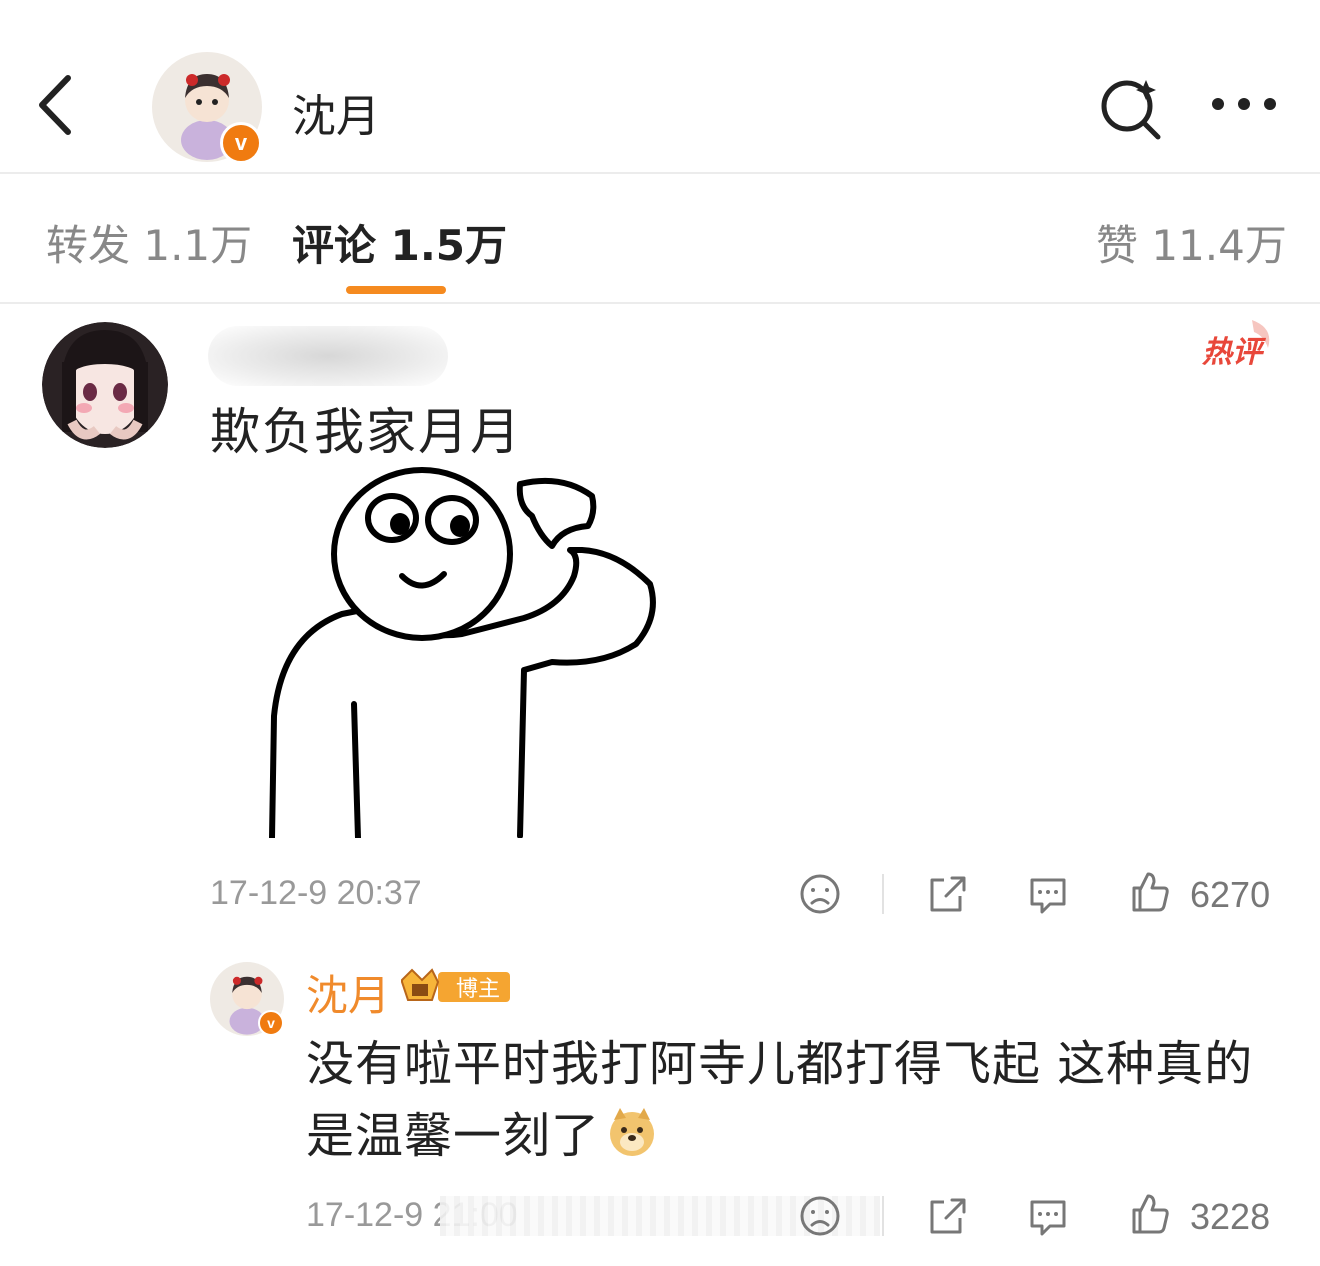 This screenshot has height=1266, width=1320. I want to click on hot-comment-badge: 热评, so click(1238, 346).